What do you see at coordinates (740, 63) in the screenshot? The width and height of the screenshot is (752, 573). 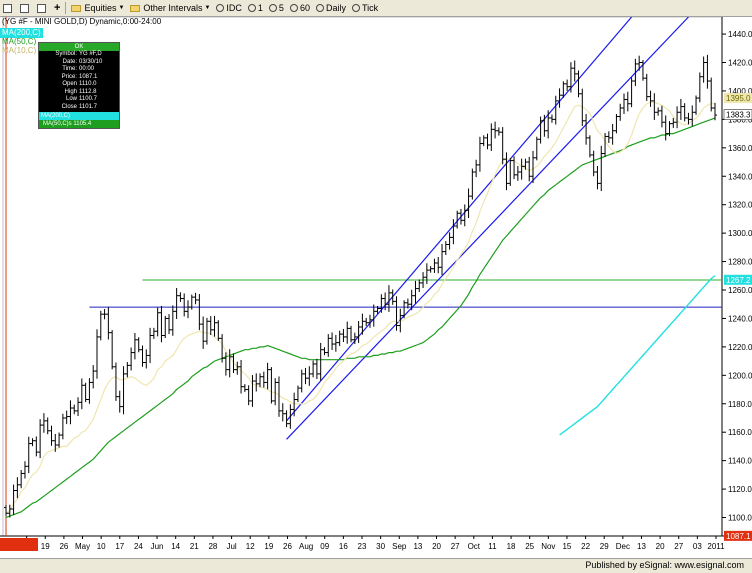 I see `y-tick-label: 1420.0` at bounding box center [740, 63].